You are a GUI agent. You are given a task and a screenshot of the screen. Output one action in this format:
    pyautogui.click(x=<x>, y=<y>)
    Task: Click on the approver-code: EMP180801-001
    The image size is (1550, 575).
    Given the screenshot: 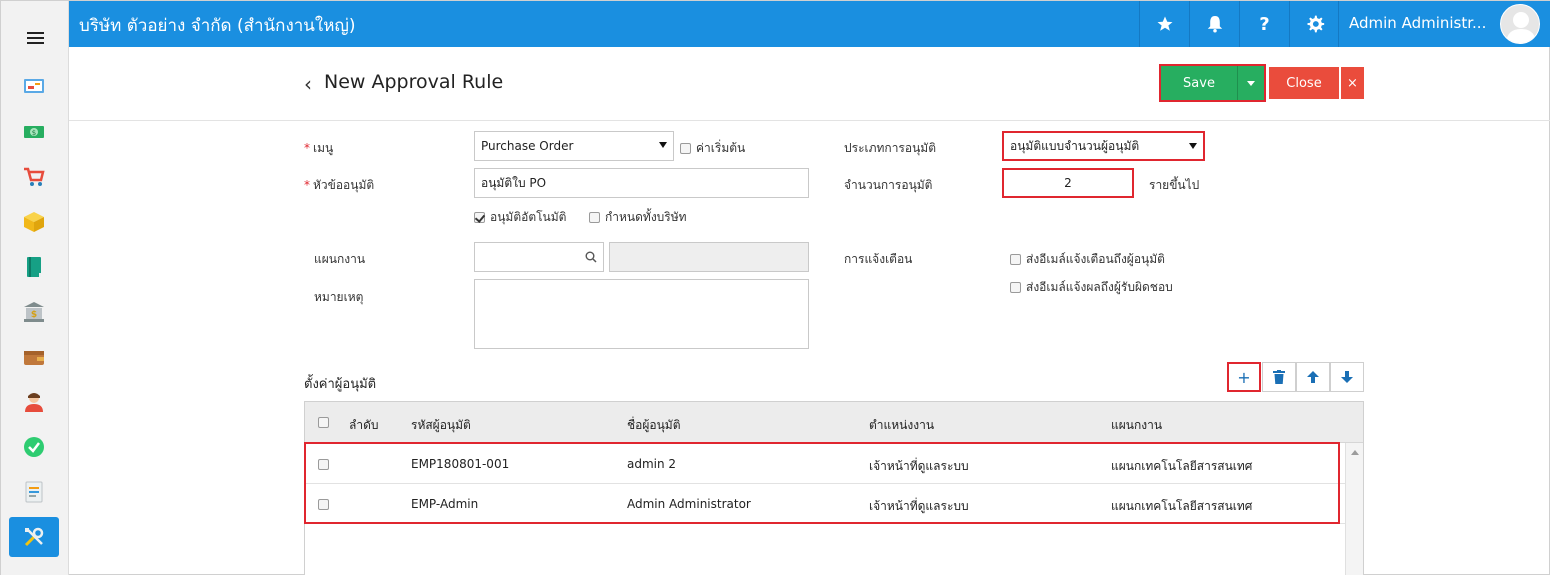 What is the action you would take?
    pyautogui.click(x=460, y=464)
    